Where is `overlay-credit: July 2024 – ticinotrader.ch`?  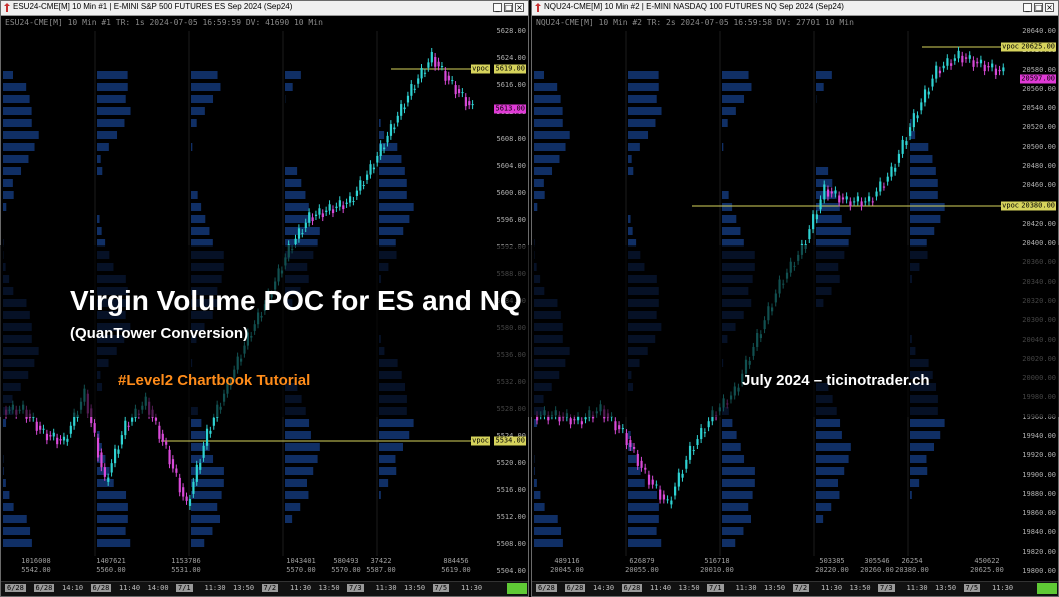
overlay-credit: July 2024 – ticinotrader.ch is located at coordinates (836, 380).